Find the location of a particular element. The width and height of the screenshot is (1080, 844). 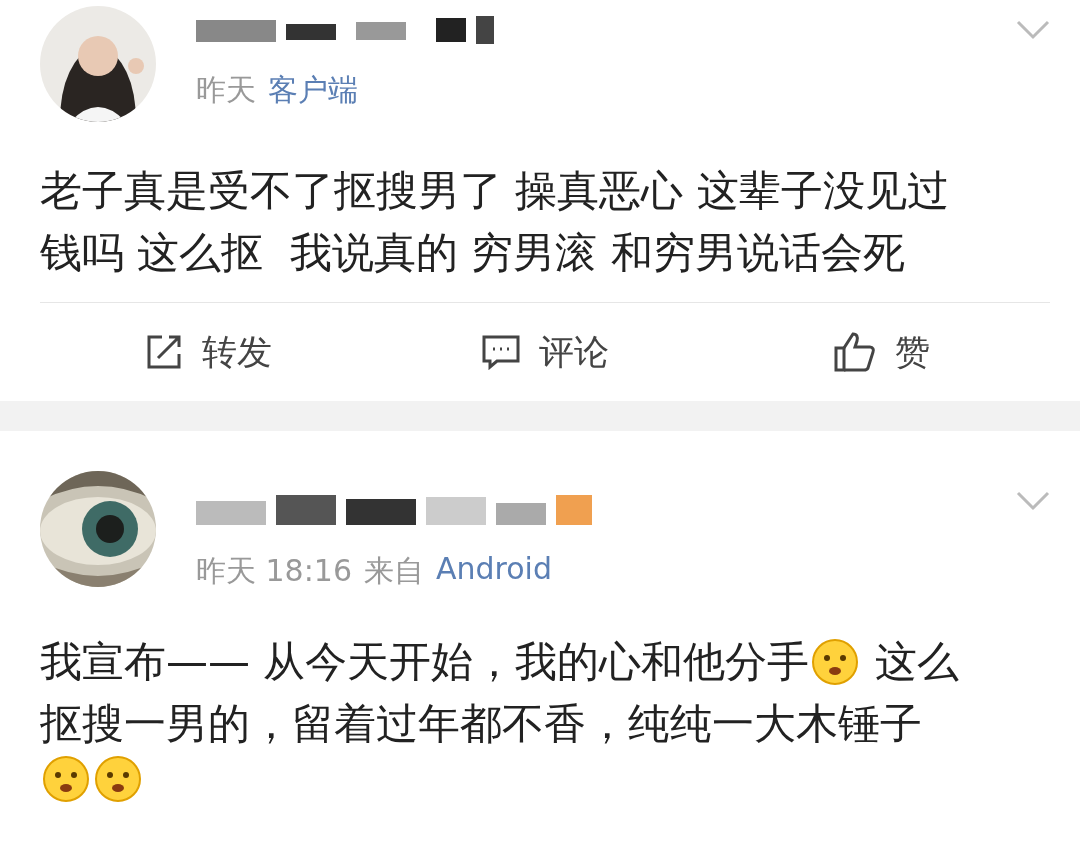

repost-button: 转发 is located at coordinates (208, 352).